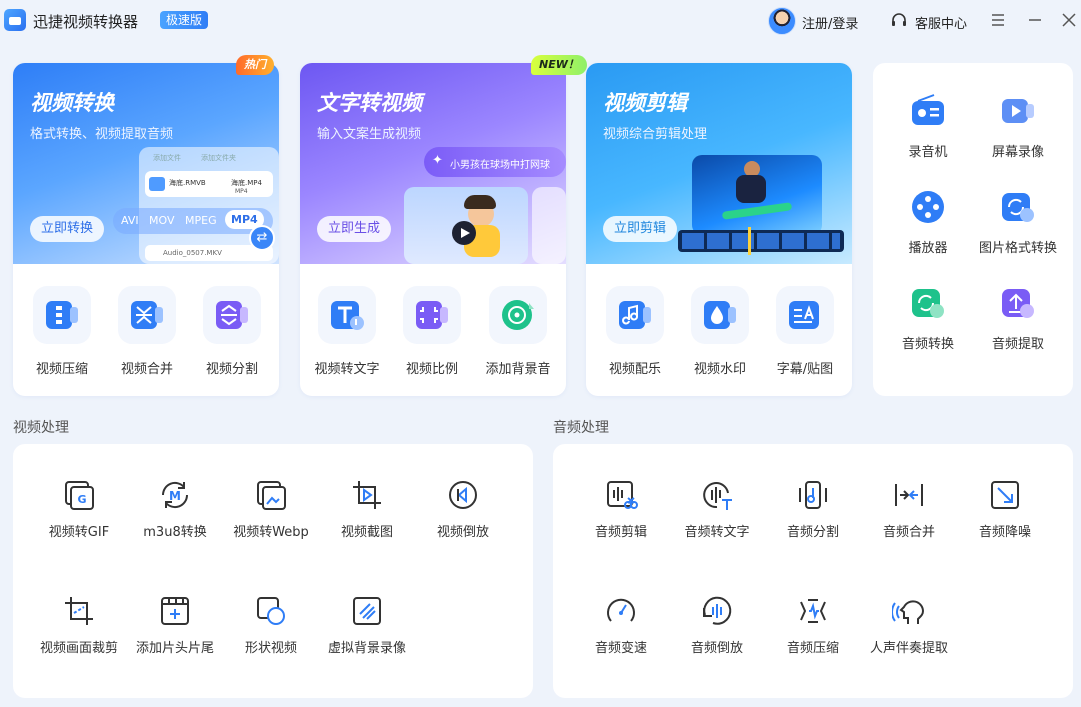 Image resolution: width=1081 pixels, height=707 pixels. Describe the element at coordinates (232, 315) in the screenshot. I see `video-split-icon` at that location.